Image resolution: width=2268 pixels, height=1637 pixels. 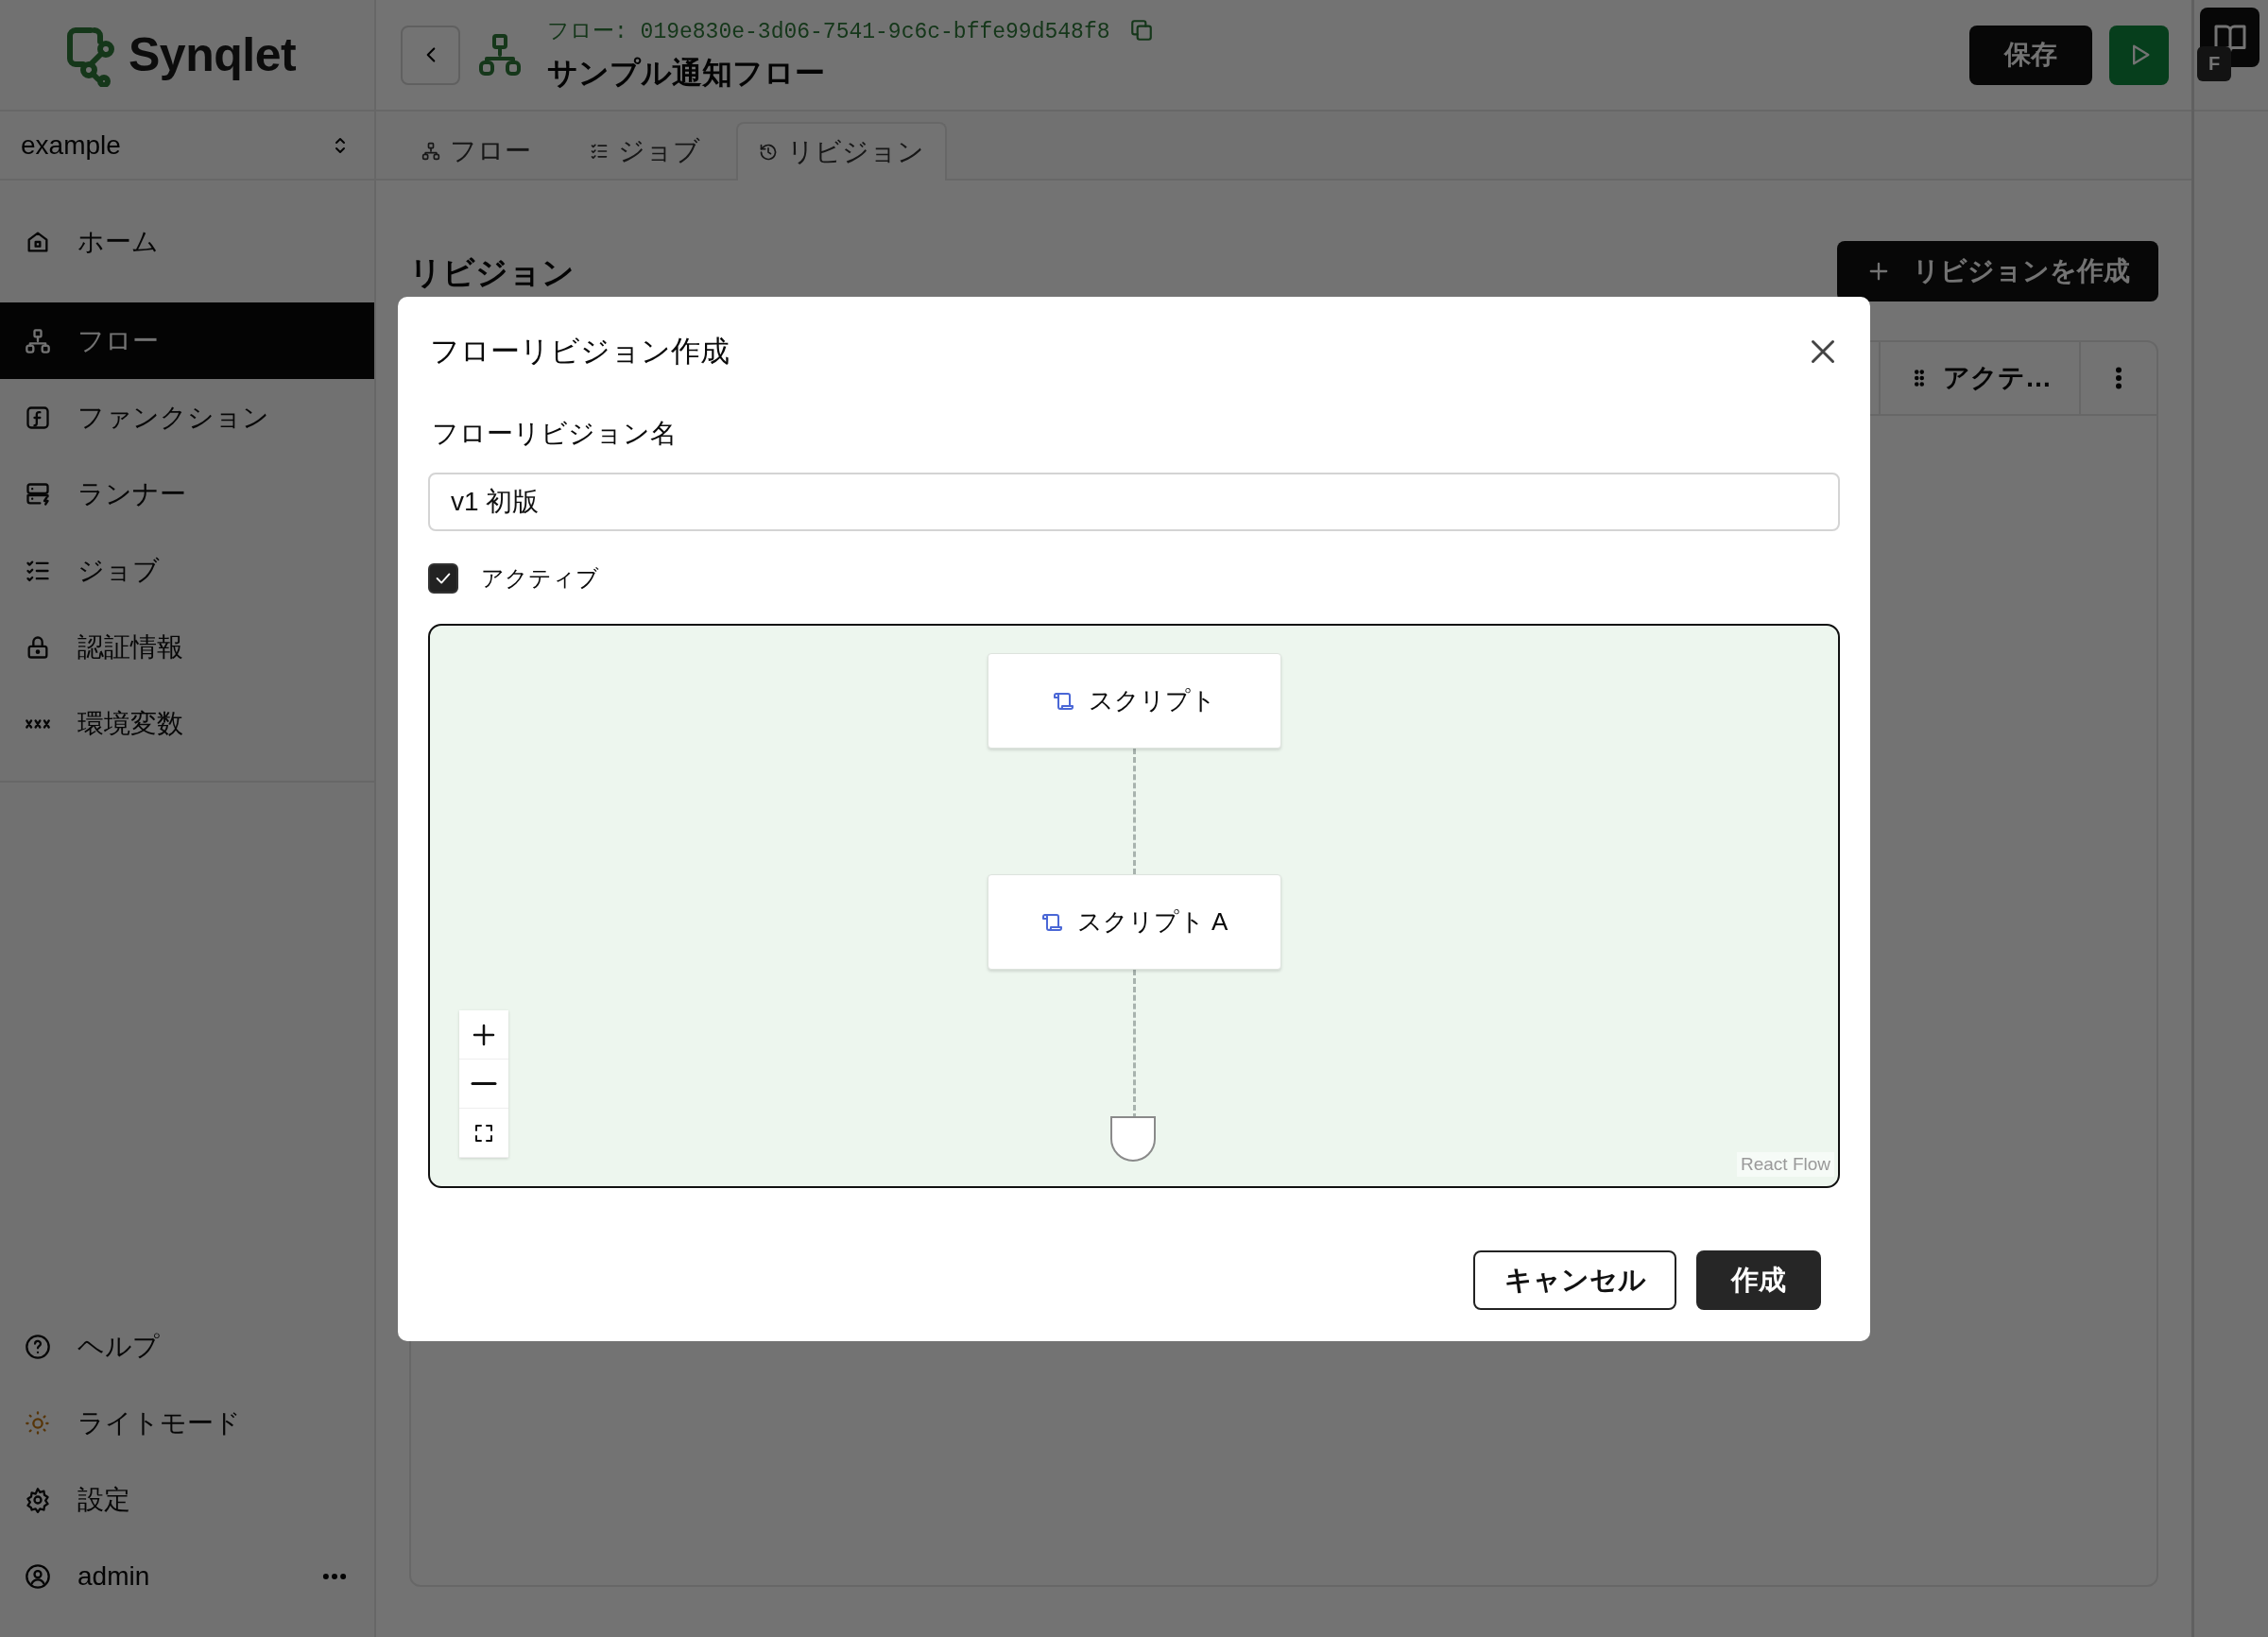 What do you see at coordinates (2030, 55) in the screenshot?
I see `save-button: 保存` at bounding box center [2030, 55].